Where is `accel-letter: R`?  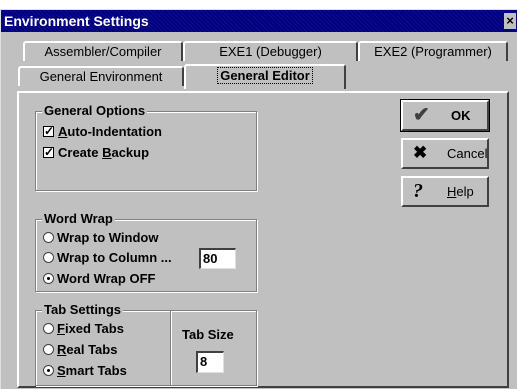 accel-letter: R is located at coordinates (62, 349).